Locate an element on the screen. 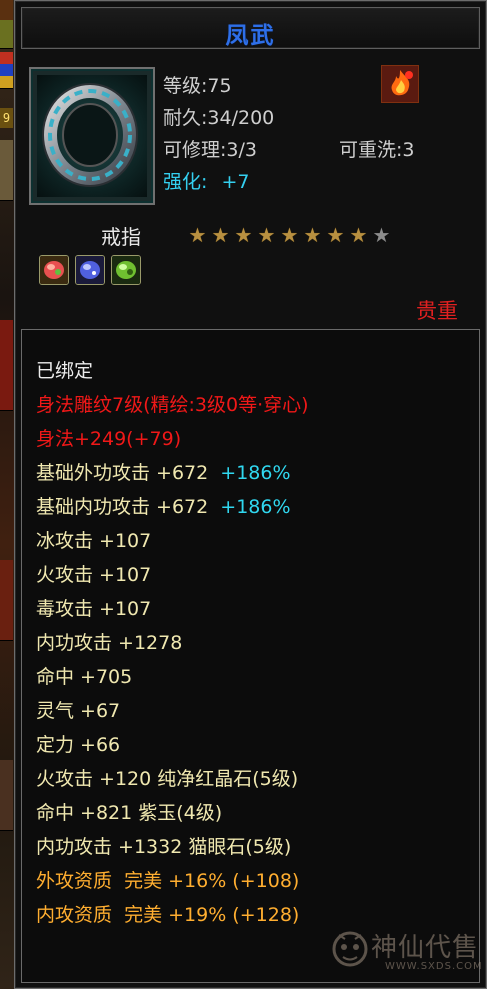  item-type: 戒指 is located at coordinates (121, 237).